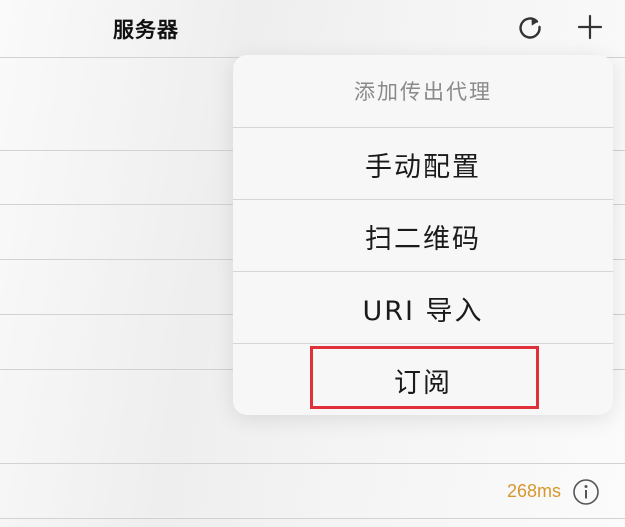  I want to click on menu-item-manual-config: 手动配置, so click(423, 164).